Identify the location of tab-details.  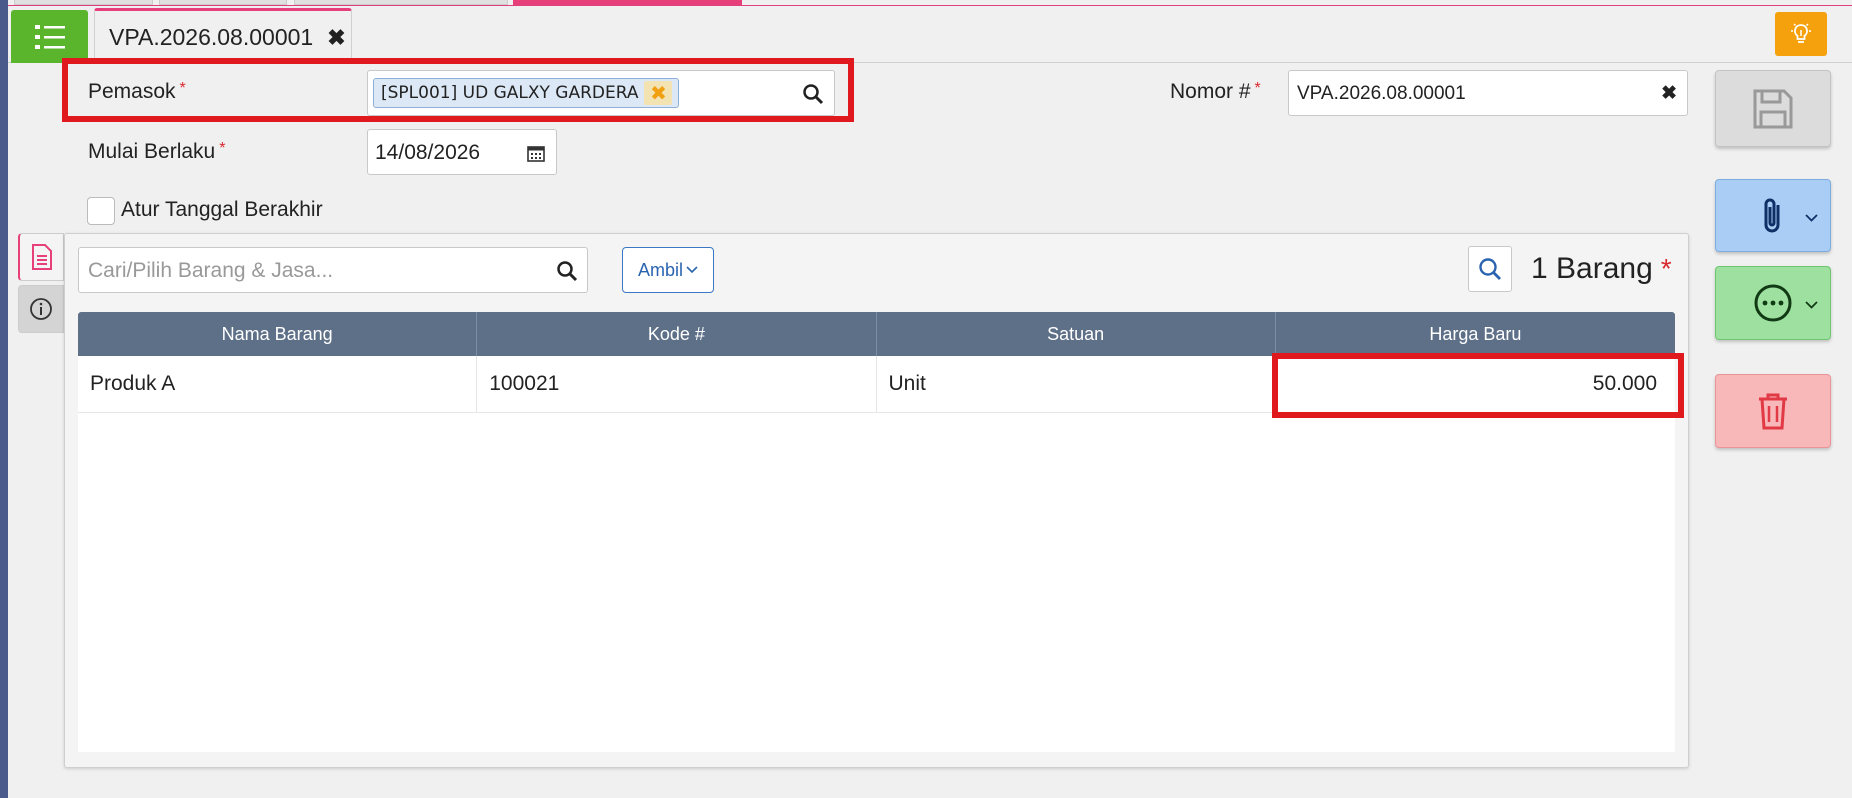
(41, 257).